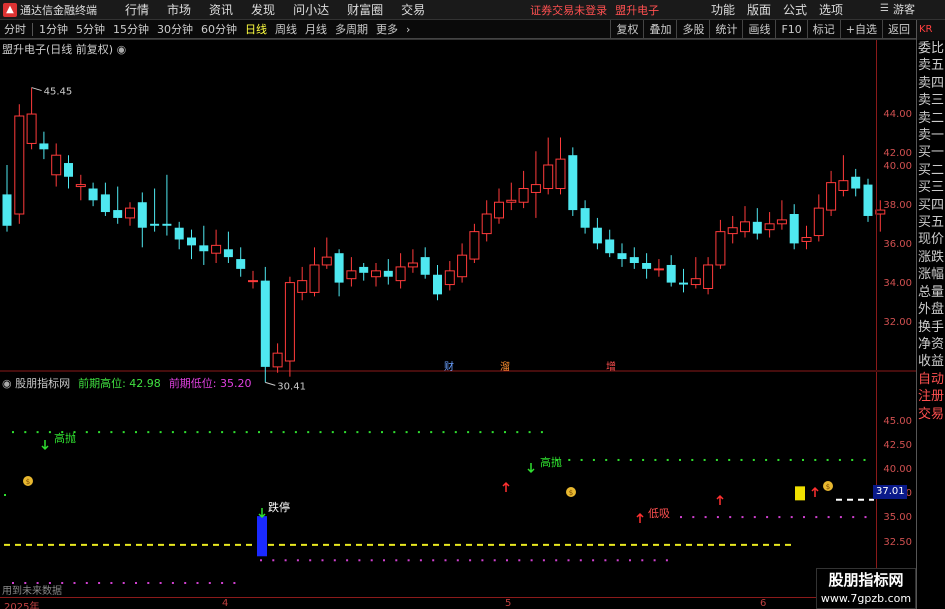 This screenshot has width=945, height=609. I want to click on money-bag-icon: $, so click(571, 493).